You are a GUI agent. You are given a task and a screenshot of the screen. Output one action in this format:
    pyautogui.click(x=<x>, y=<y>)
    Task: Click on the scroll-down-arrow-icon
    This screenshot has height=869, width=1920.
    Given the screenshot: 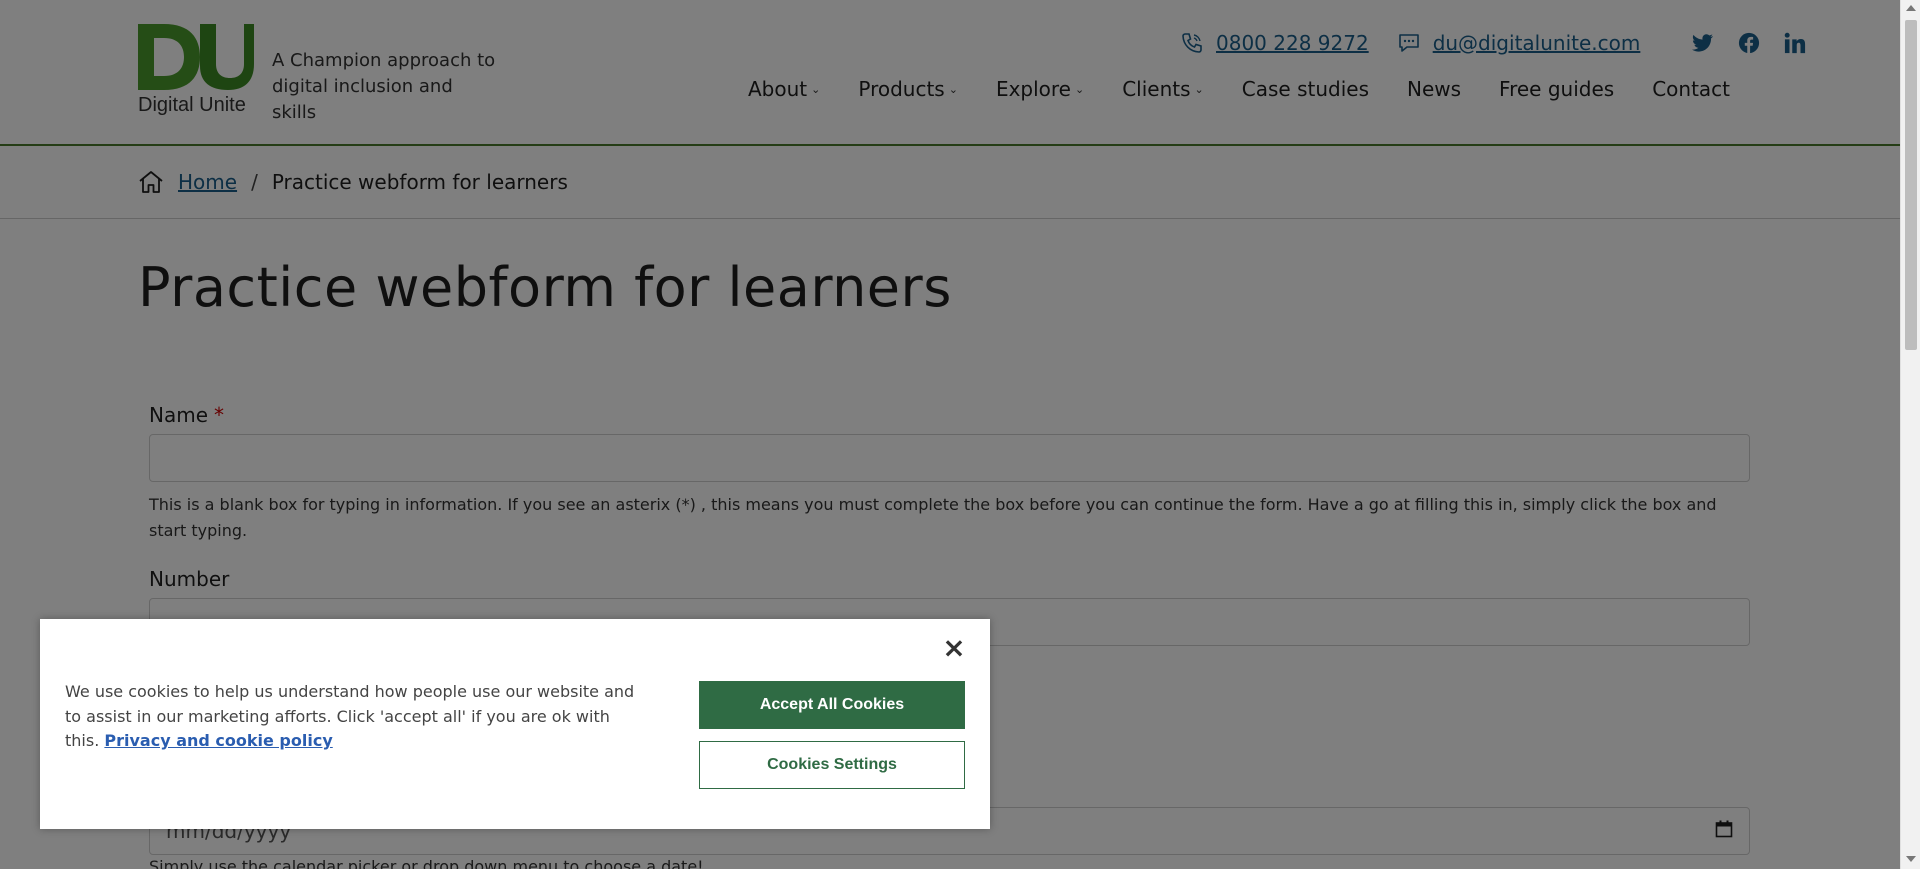 What is the action you would take?
    pyautogui.click(x=1911, y=859)
    